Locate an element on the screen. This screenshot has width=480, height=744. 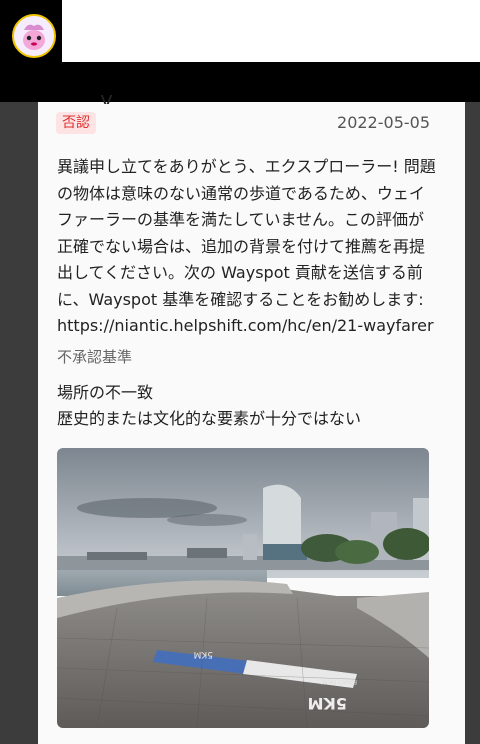
avatar is located at coordinates (34, 36).